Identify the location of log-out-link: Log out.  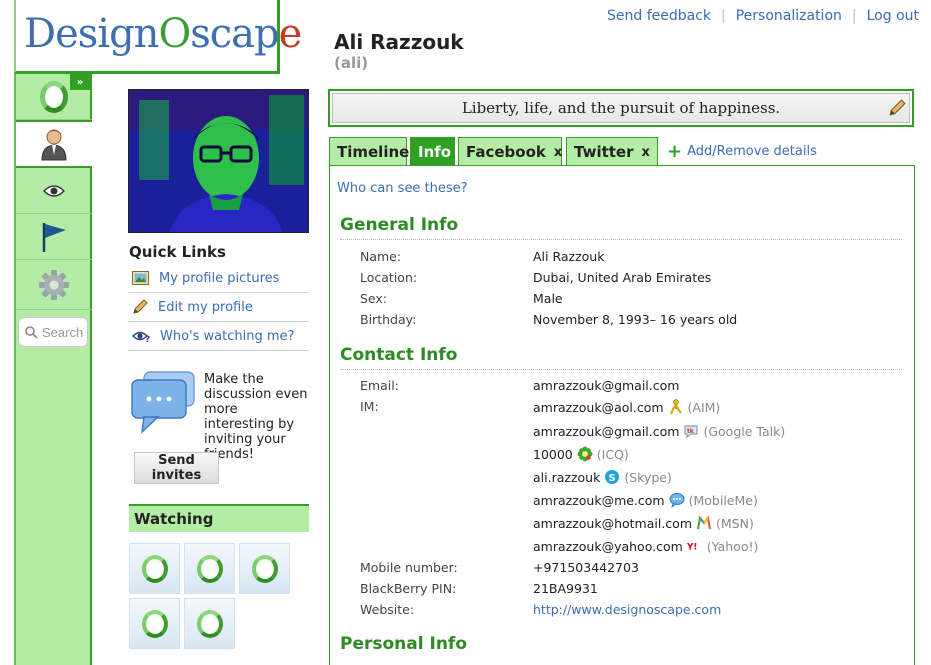
(888, 16).